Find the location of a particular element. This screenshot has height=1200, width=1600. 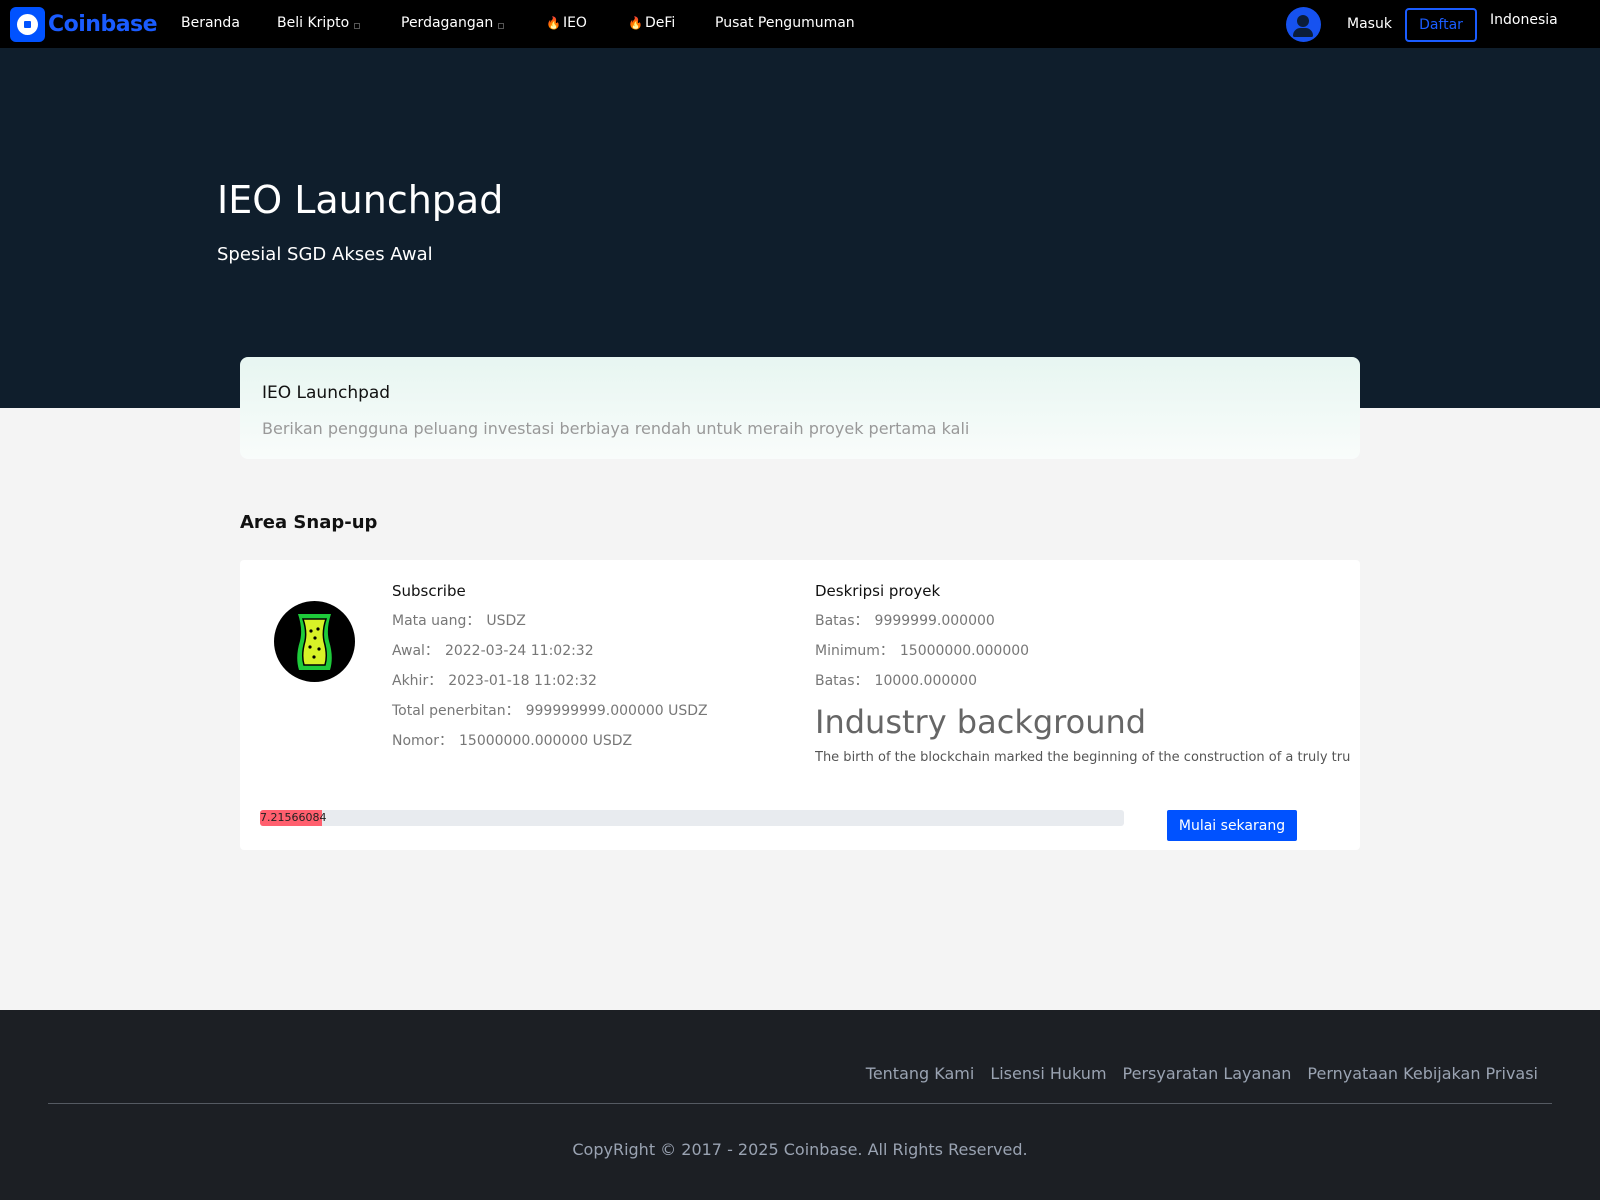

footer-link-terms: Persyaratan Layanan is located at coordinates (1207, 1073).